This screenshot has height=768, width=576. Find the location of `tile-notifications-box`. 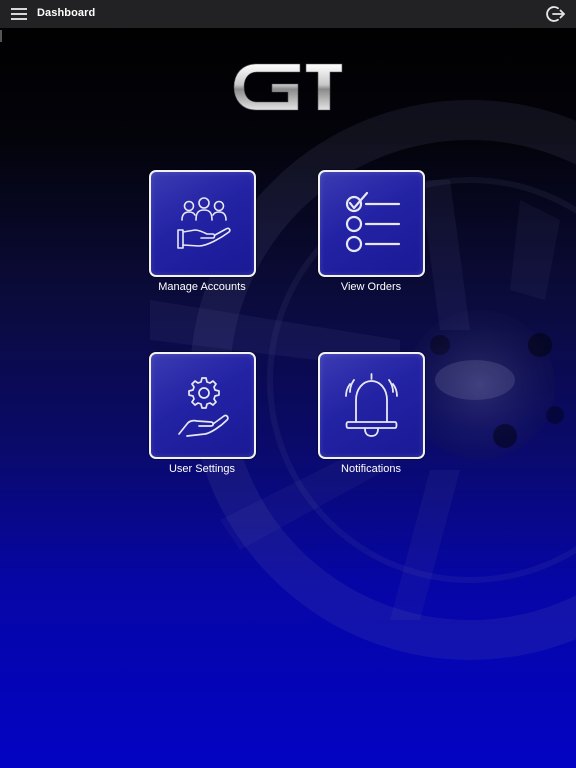

tile-notifications-box is located at coordinates (371, 405).